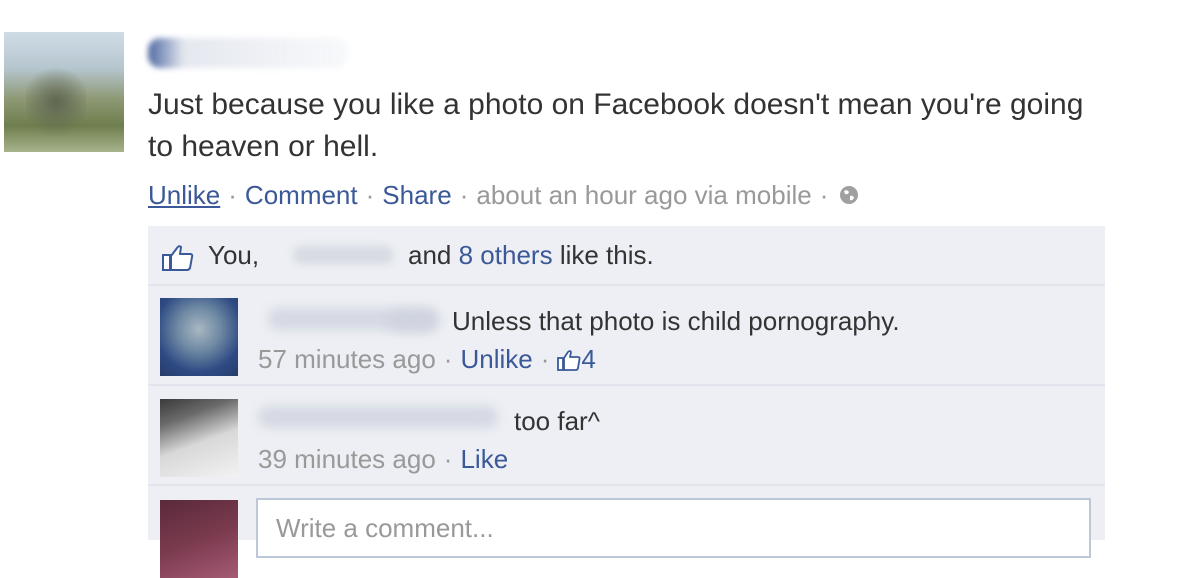 Image resolution: width=1200 pixels, height=578 pixels. I want to click on comment-link: Comment, so click(301, 195).